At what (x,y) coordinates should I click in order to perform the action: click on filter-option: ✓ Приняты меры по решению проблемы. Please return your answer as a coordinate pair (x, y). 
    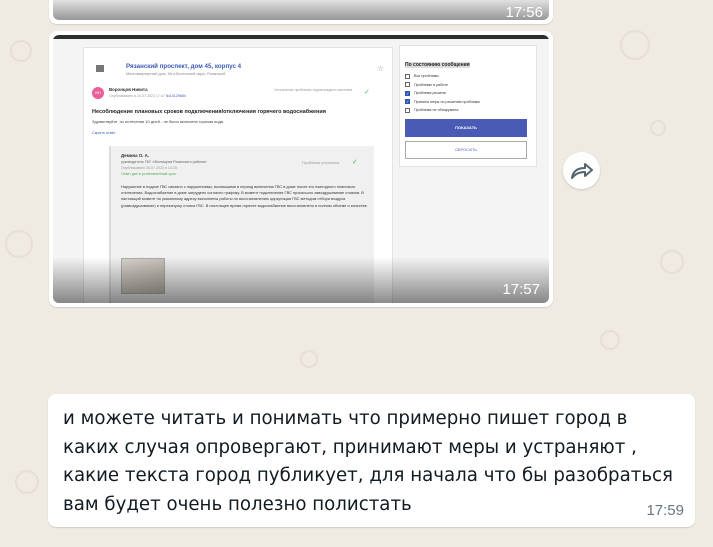
    Looking at the image, I should click on (468, 102).